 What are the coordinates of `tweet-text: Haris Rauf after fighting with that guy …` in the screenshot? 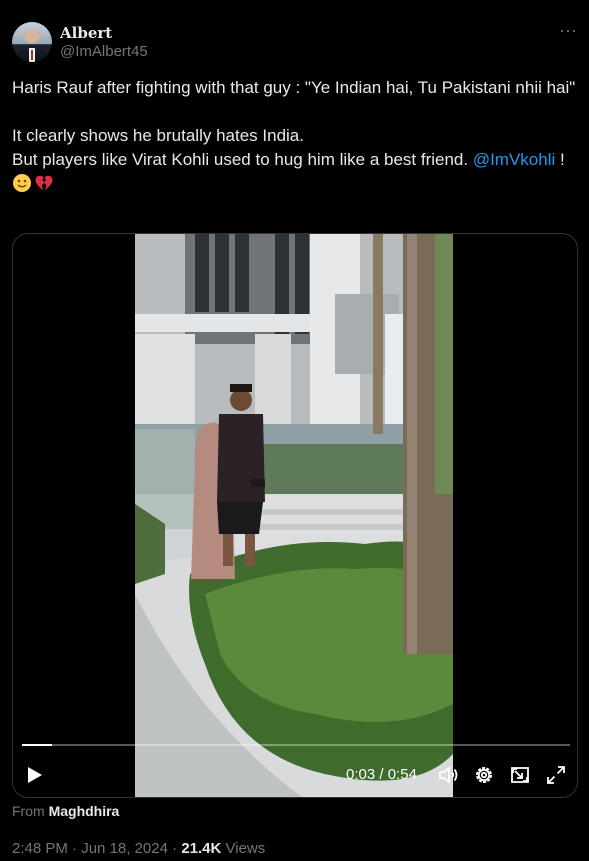 It's located at (294, 136).